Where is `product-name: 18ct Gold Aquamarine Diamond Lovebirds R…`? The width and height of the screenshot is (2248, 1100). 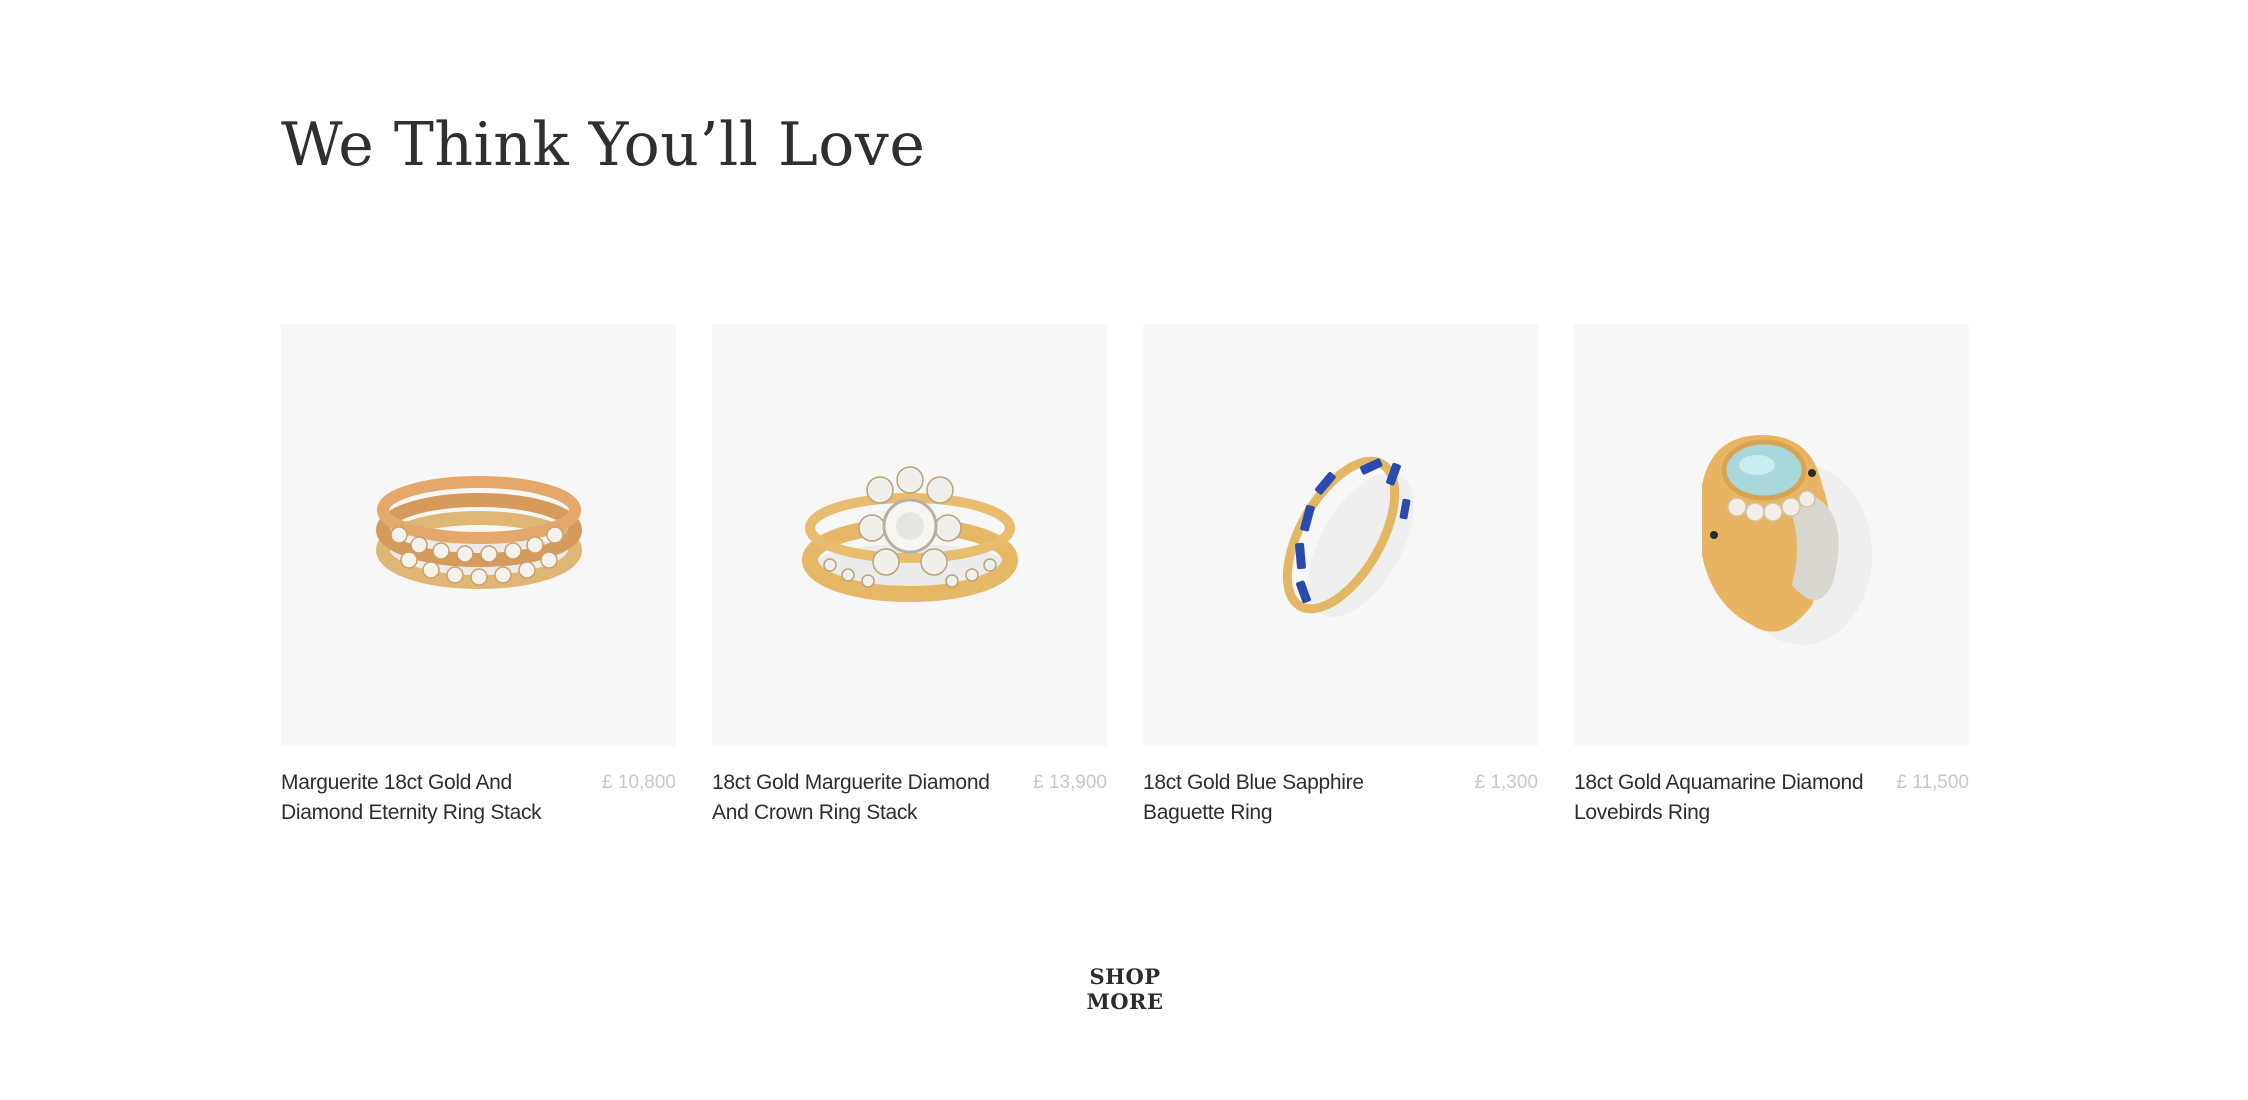 product-name: 18ct Gold Aquamarine Diamond Lovebirds R… is located at coordinates (1724, 798).